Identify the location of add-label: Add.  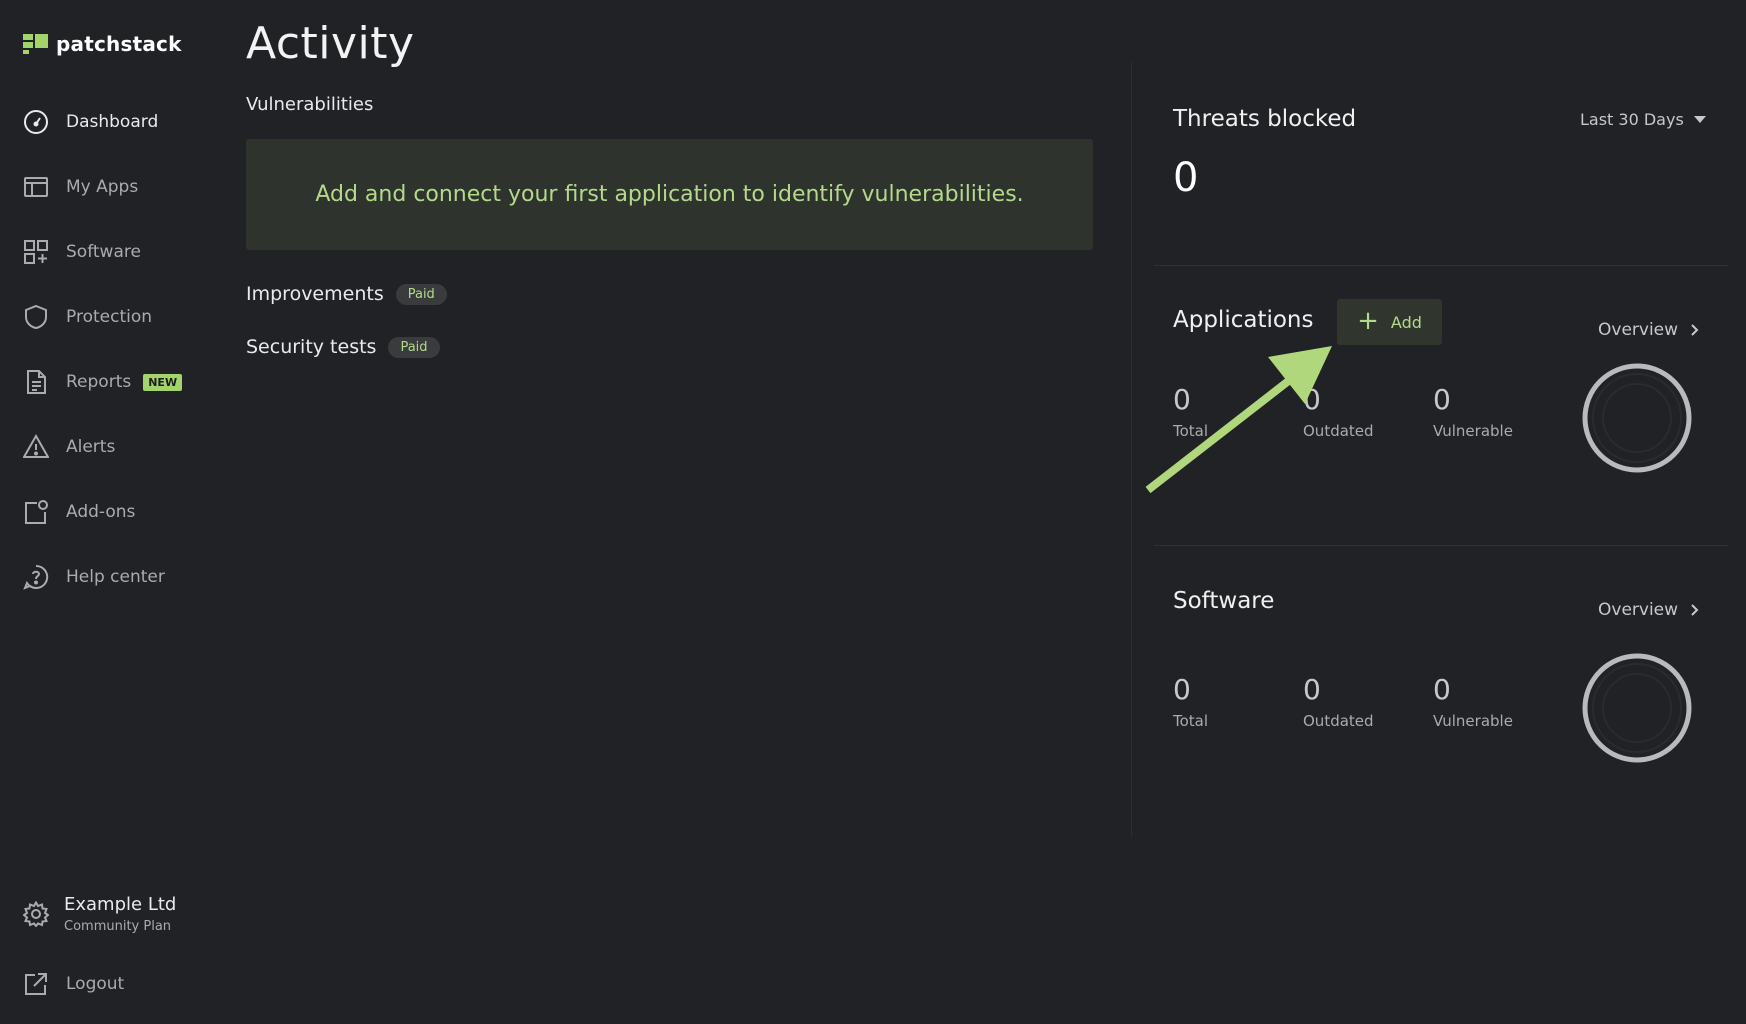
(1406, 322).